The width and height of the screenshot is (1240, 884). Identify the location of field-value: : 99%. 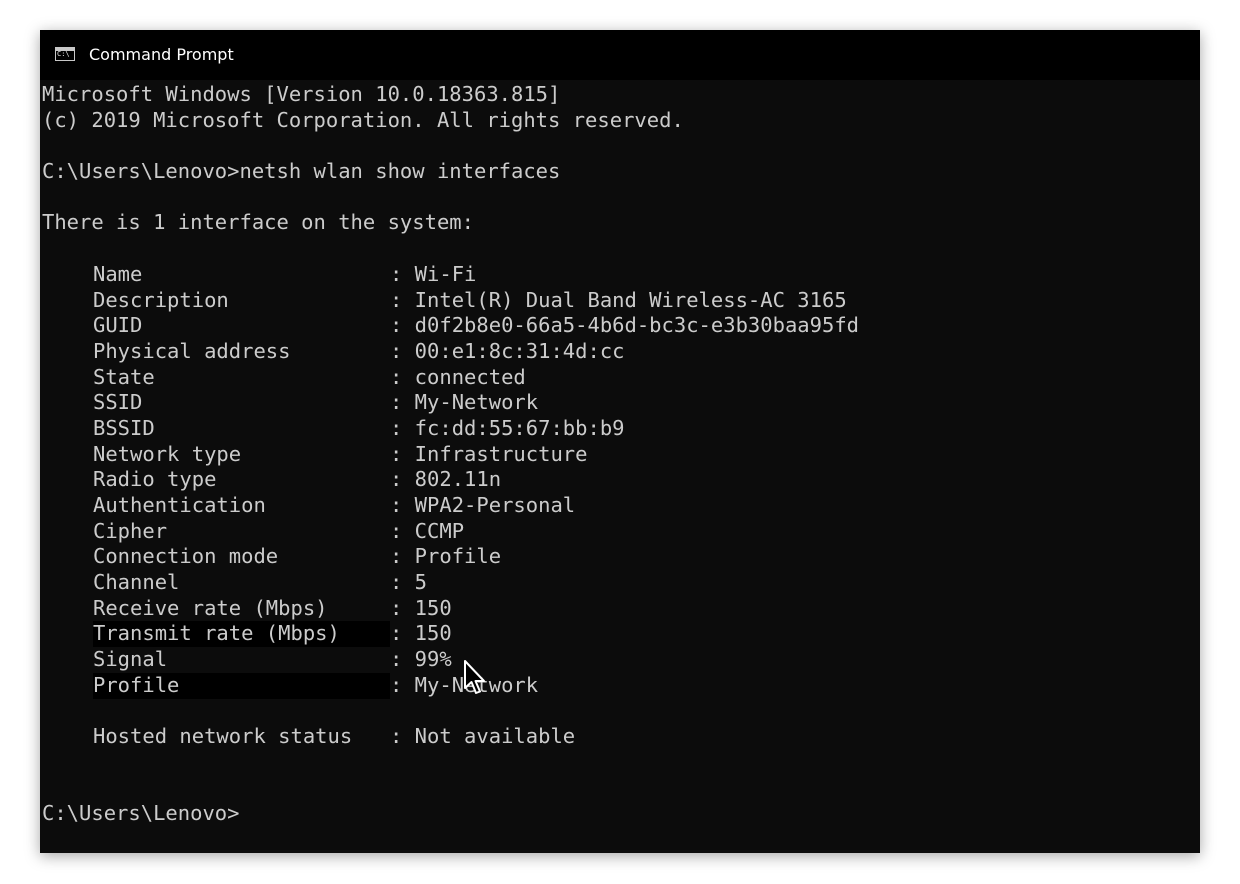
(421, 659).